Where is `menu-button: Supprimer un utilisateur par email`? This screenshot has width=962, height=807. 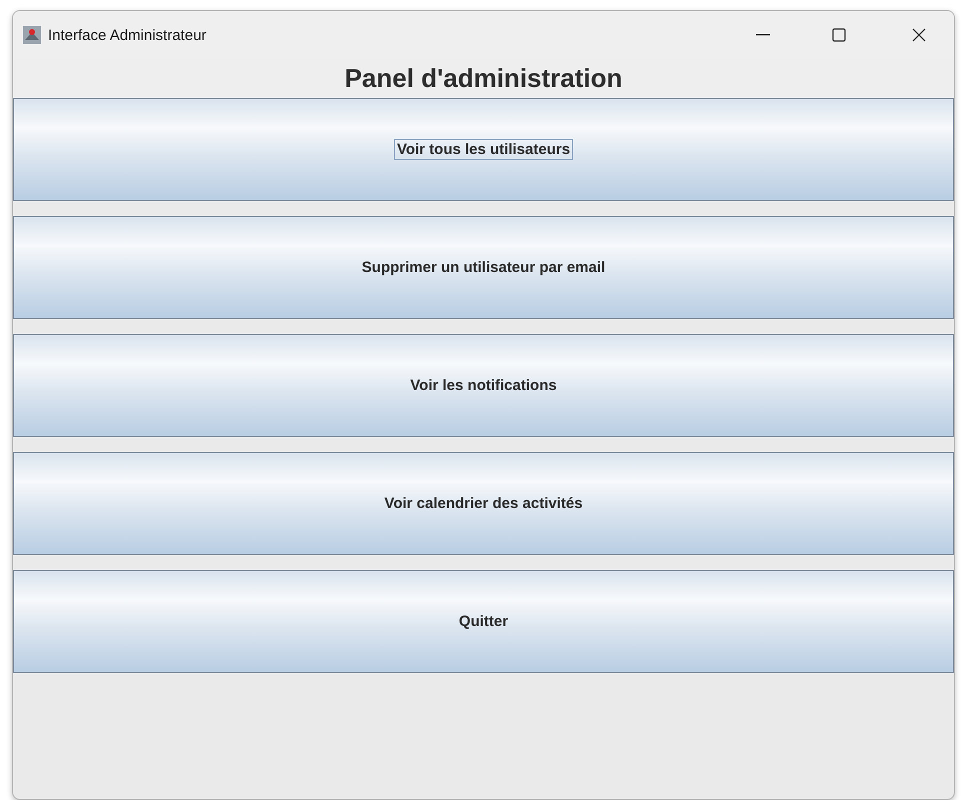
menu-button: Supprimer un utilisateur par email is located at coordinates (483, 267).